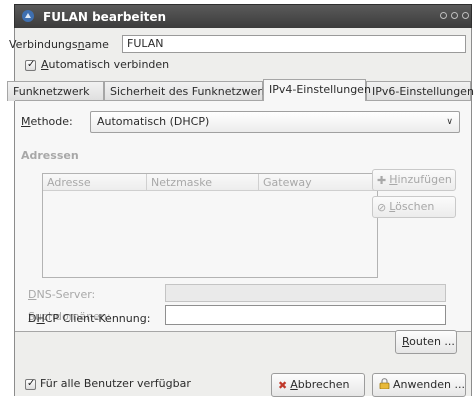  What do you see at coordinates (153, 121) in the screenshot?
I see `method-value: Automatisch (DHCP)` at bounding box center [153, 121].